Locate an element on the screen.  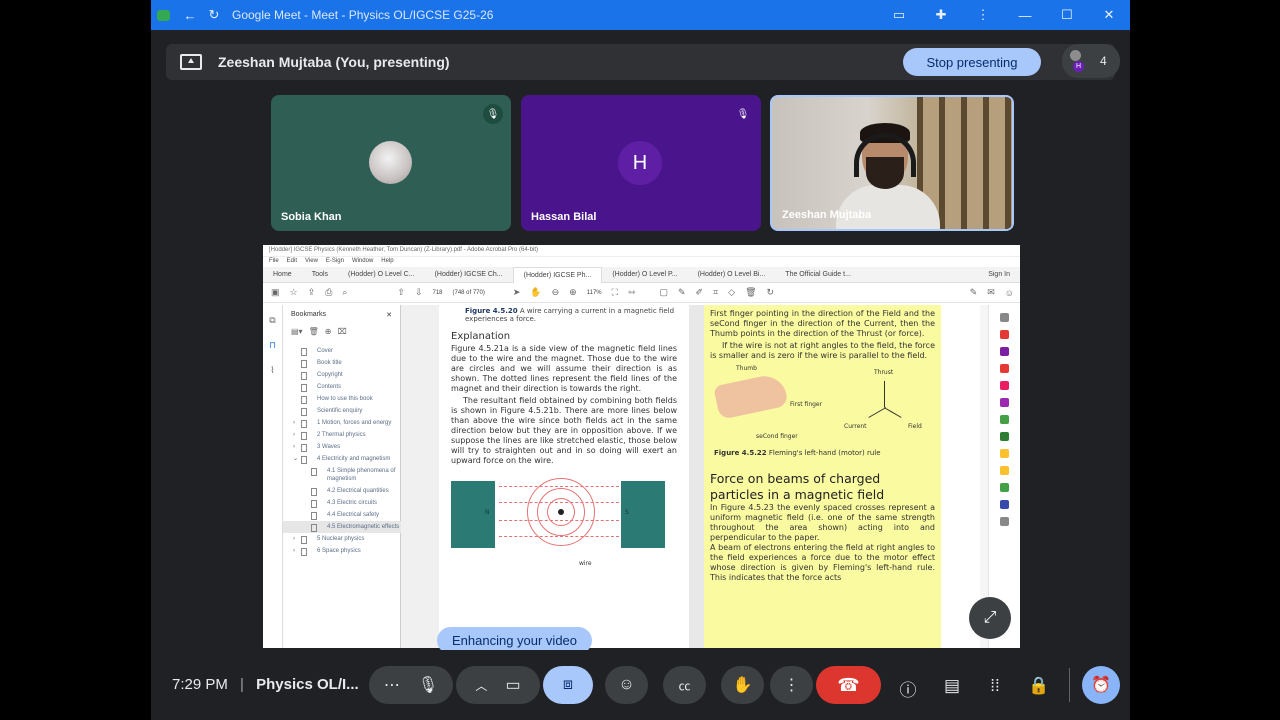
bookmark-item: Contents is located at coordinates (342, 387).